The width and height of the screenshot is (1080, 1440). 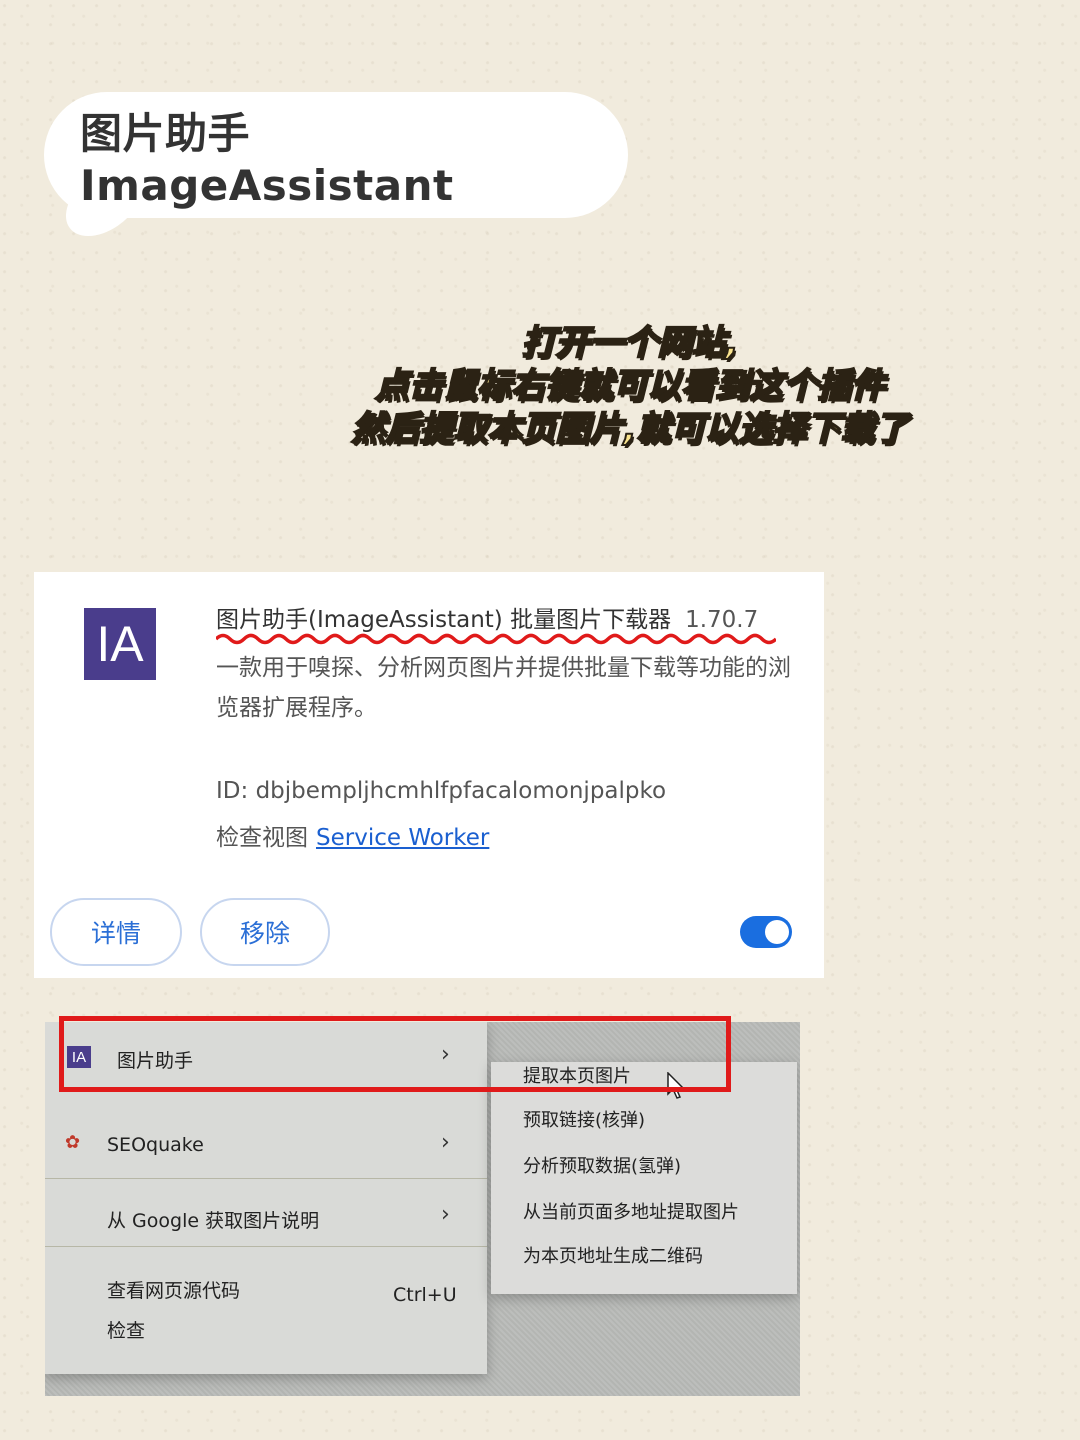 What do you see at coordinates (503, 688) in the screenshot?
I see `extension-description: 一款用于嗅探、分析网页图片并提供批量下载等功能的浏览器扩展程序。` at bounding box center [503, 688].